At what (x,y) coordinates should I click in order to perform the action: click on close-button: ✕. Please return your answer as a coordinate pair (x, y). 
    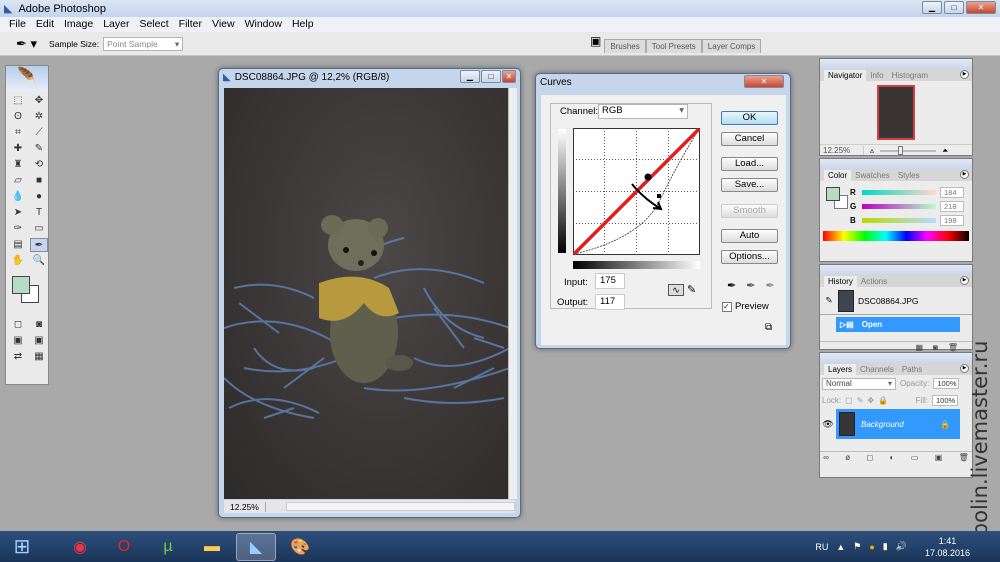
    Looking at the image, I should click on (981, 7).